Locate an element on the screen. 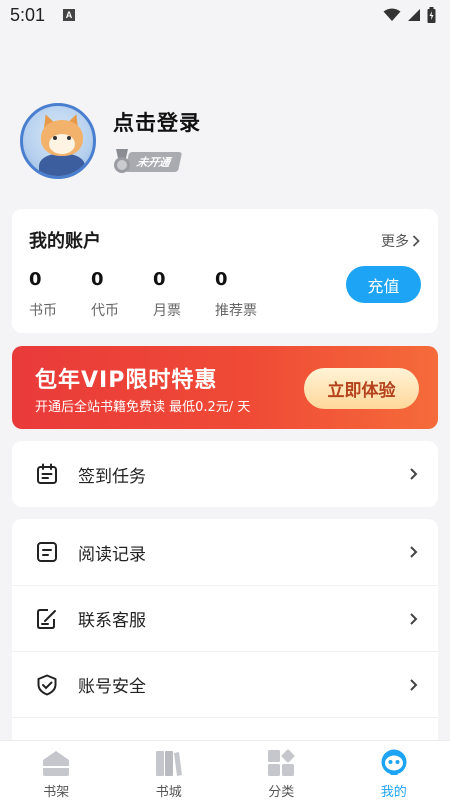 Image resolution: width=450 pixels, height=801 pixels. stat-item: 0 月票 is located at coordinates (184, 294).